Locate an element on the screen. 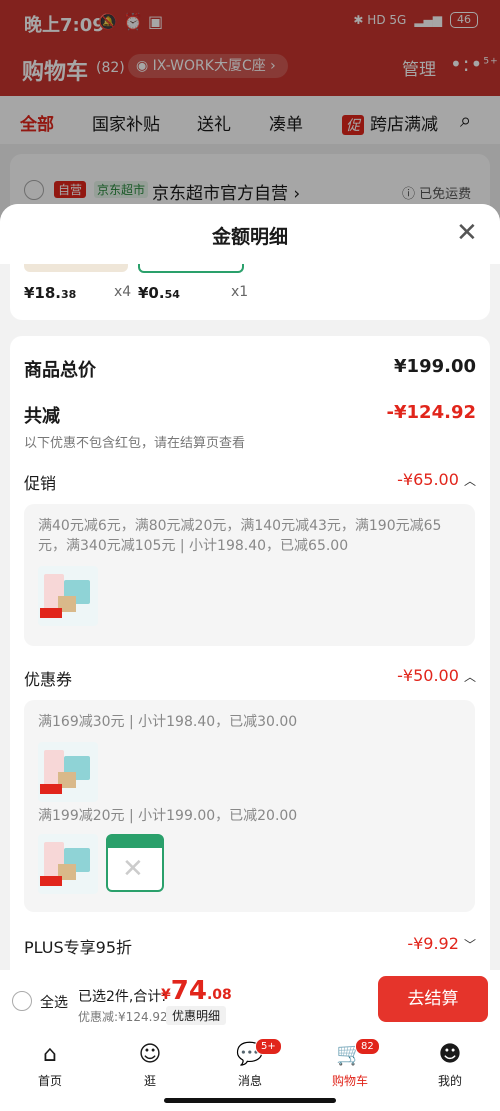 This screenshot has width=500, height=1111. sheet-header: 金额明细 ✕ is located at coordinates (250, 234).